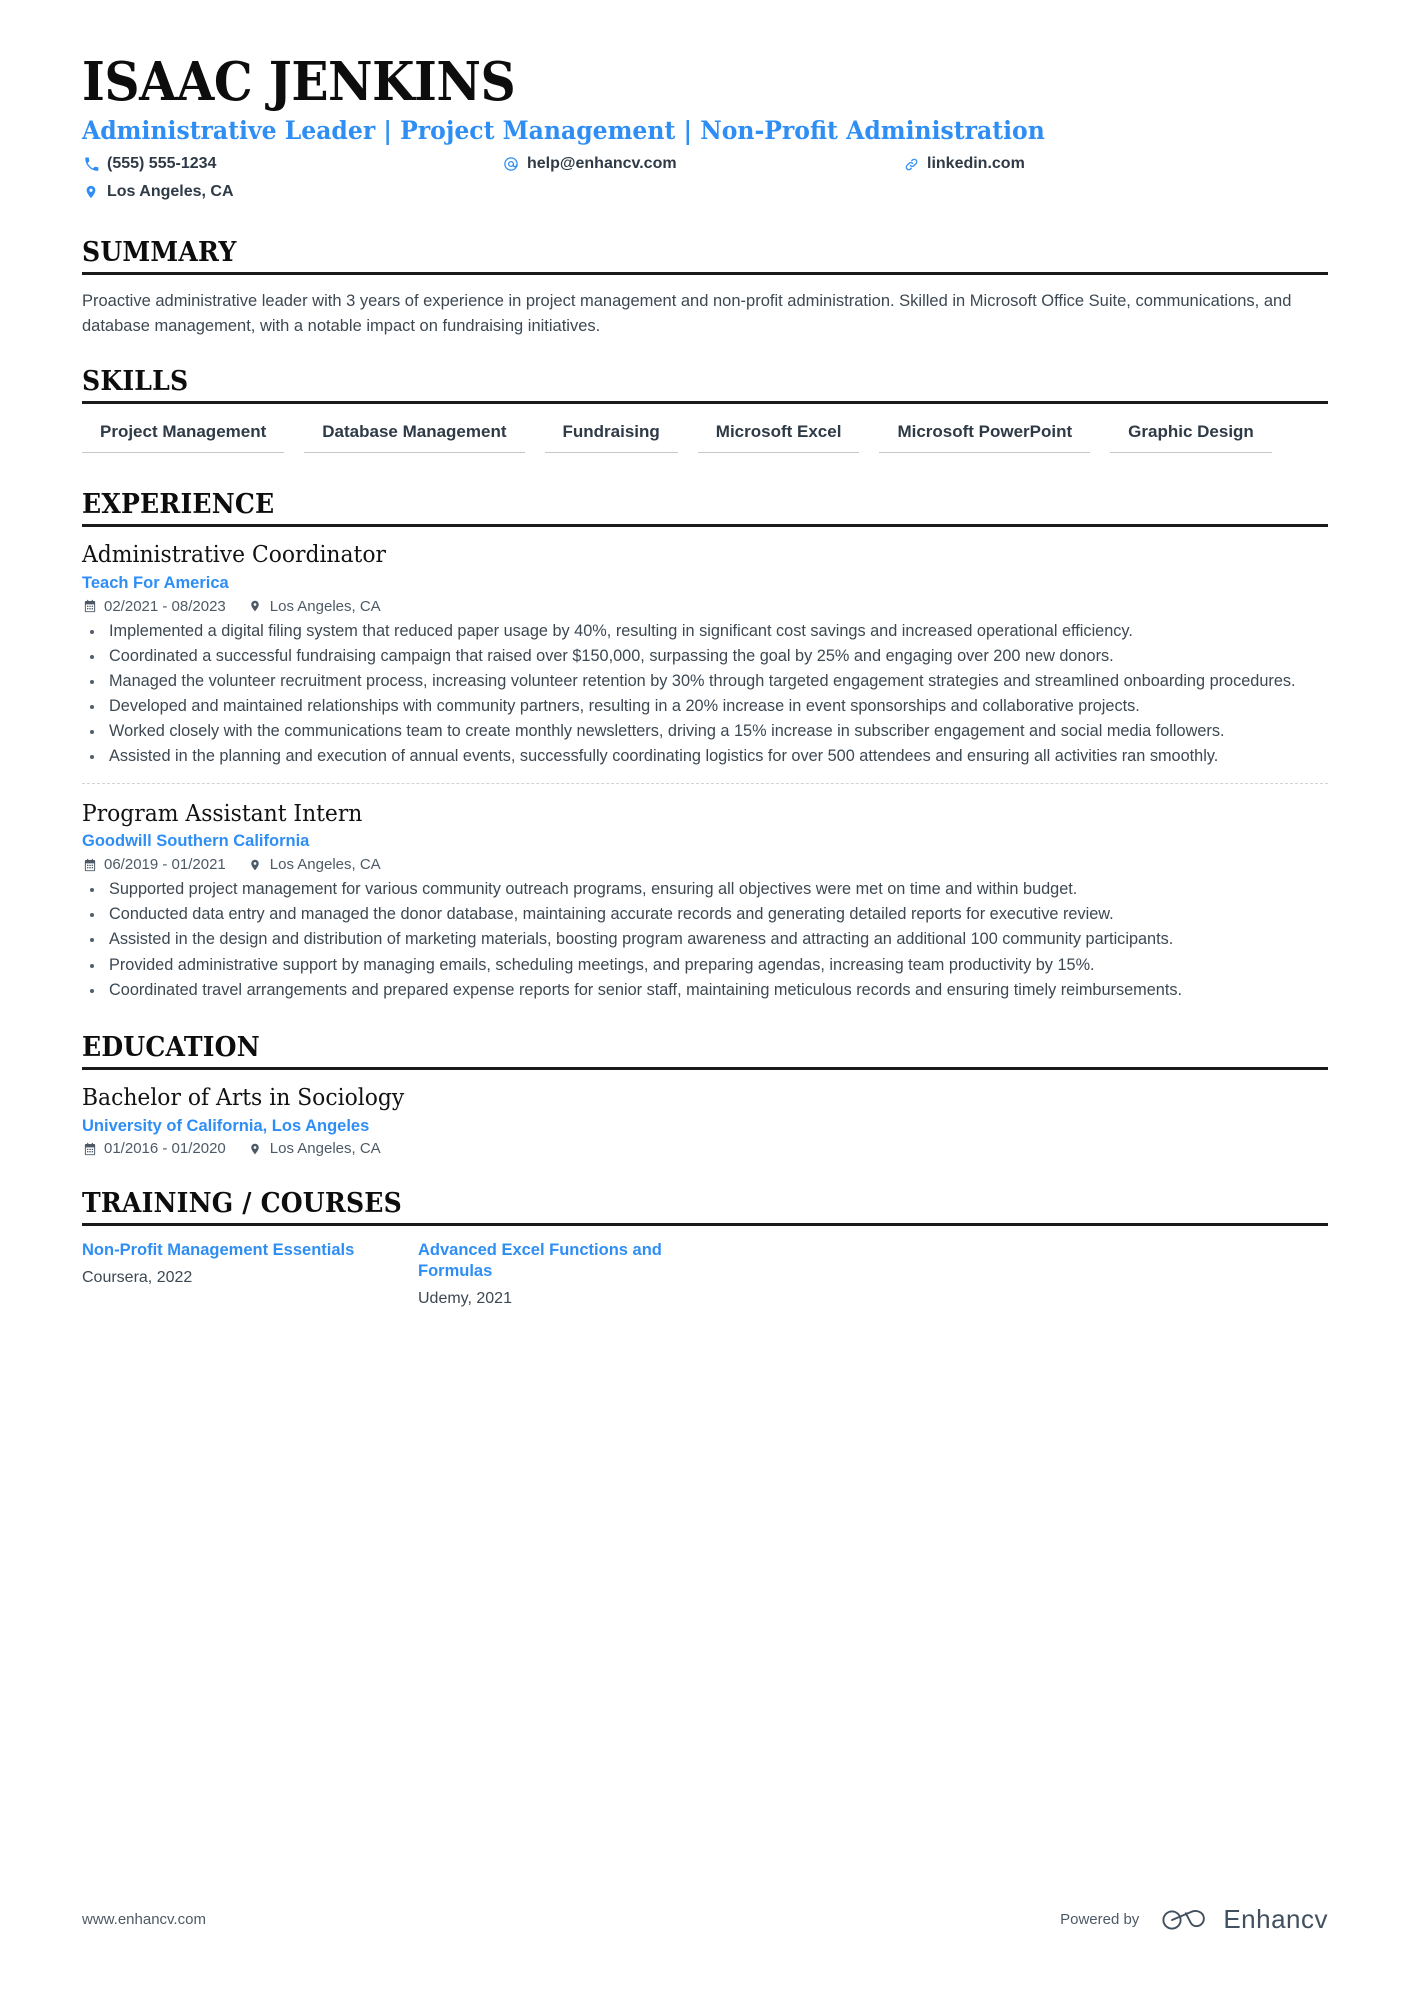 This screenshot has width=1410, height=1995. I want to click on course-meta: Coursera, 2022, so click(137, 1278).